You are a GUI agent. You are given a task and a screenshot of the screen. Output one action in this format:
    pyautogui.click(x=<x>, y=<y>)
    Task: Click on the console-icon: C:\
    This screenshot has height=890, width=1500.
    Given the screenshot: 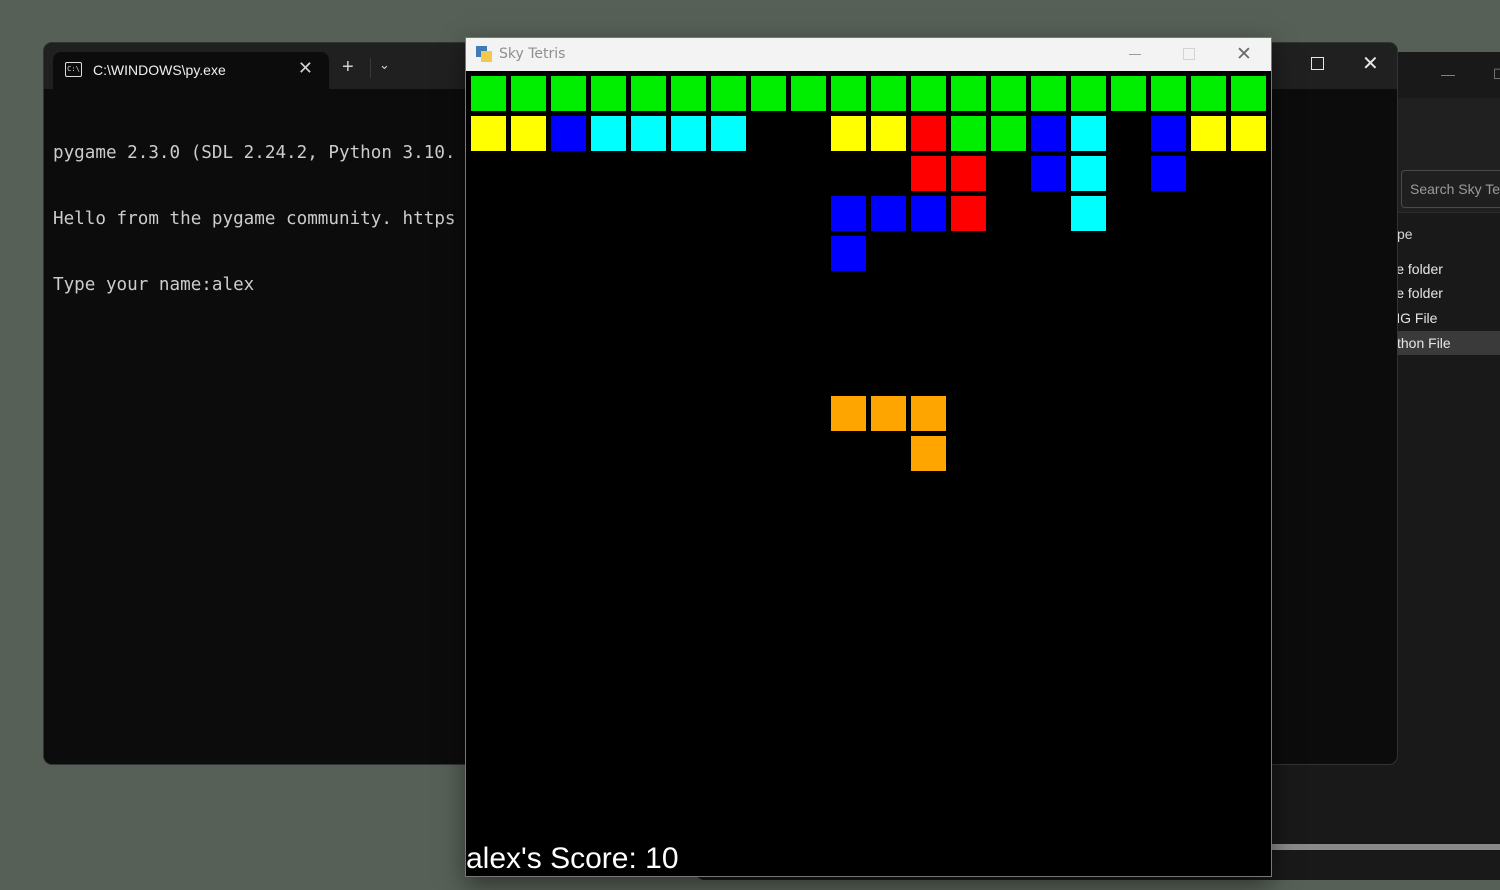 What is the action you would take?
    pyautogui.click(x=73, y=69)
    